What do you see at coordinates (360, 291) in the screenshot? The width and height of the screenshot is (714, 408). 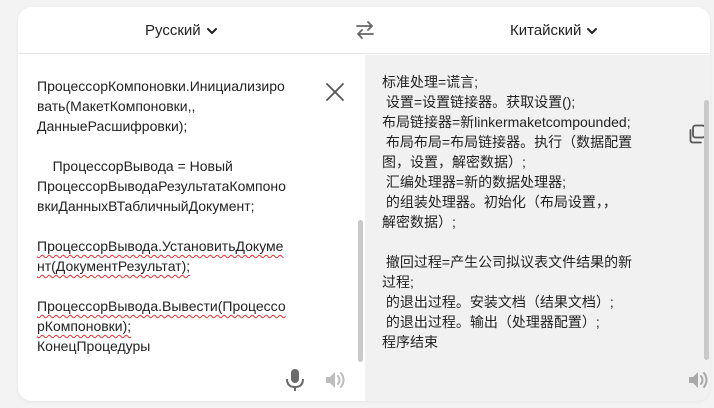 I see `source-scrollbar` at bounding box center [360, 291].